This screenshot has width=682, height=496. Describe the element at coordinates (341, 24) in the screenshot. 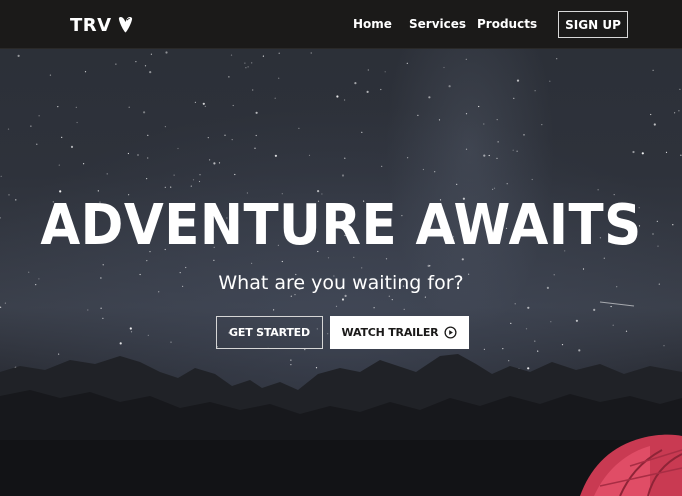

I see `top-navbar: TRV Home Services Products SIGN UP` at that location.